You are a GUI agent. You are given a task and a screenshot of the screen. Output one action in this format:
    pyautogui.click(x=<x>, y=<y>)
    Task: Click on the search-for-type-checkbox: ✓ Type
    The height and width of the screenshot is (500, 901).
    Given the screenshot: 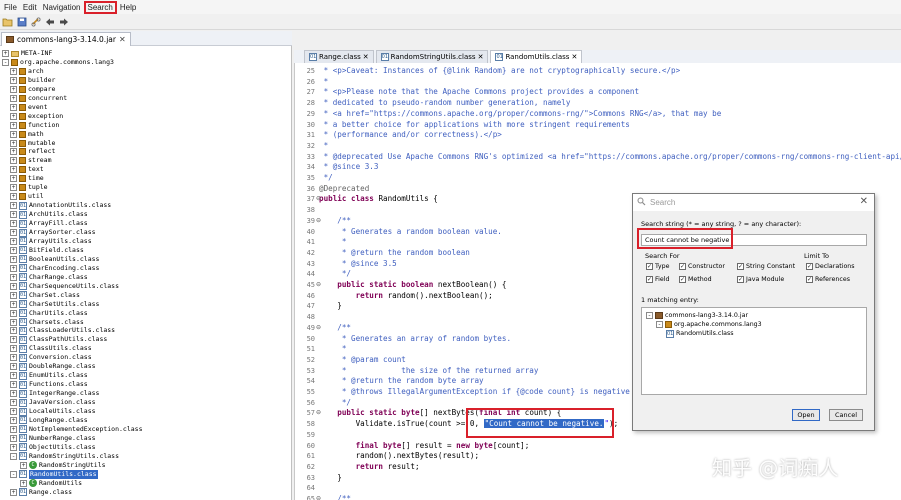 What is the action you would take?
    pyautogui.click(x=657, y=266)
    